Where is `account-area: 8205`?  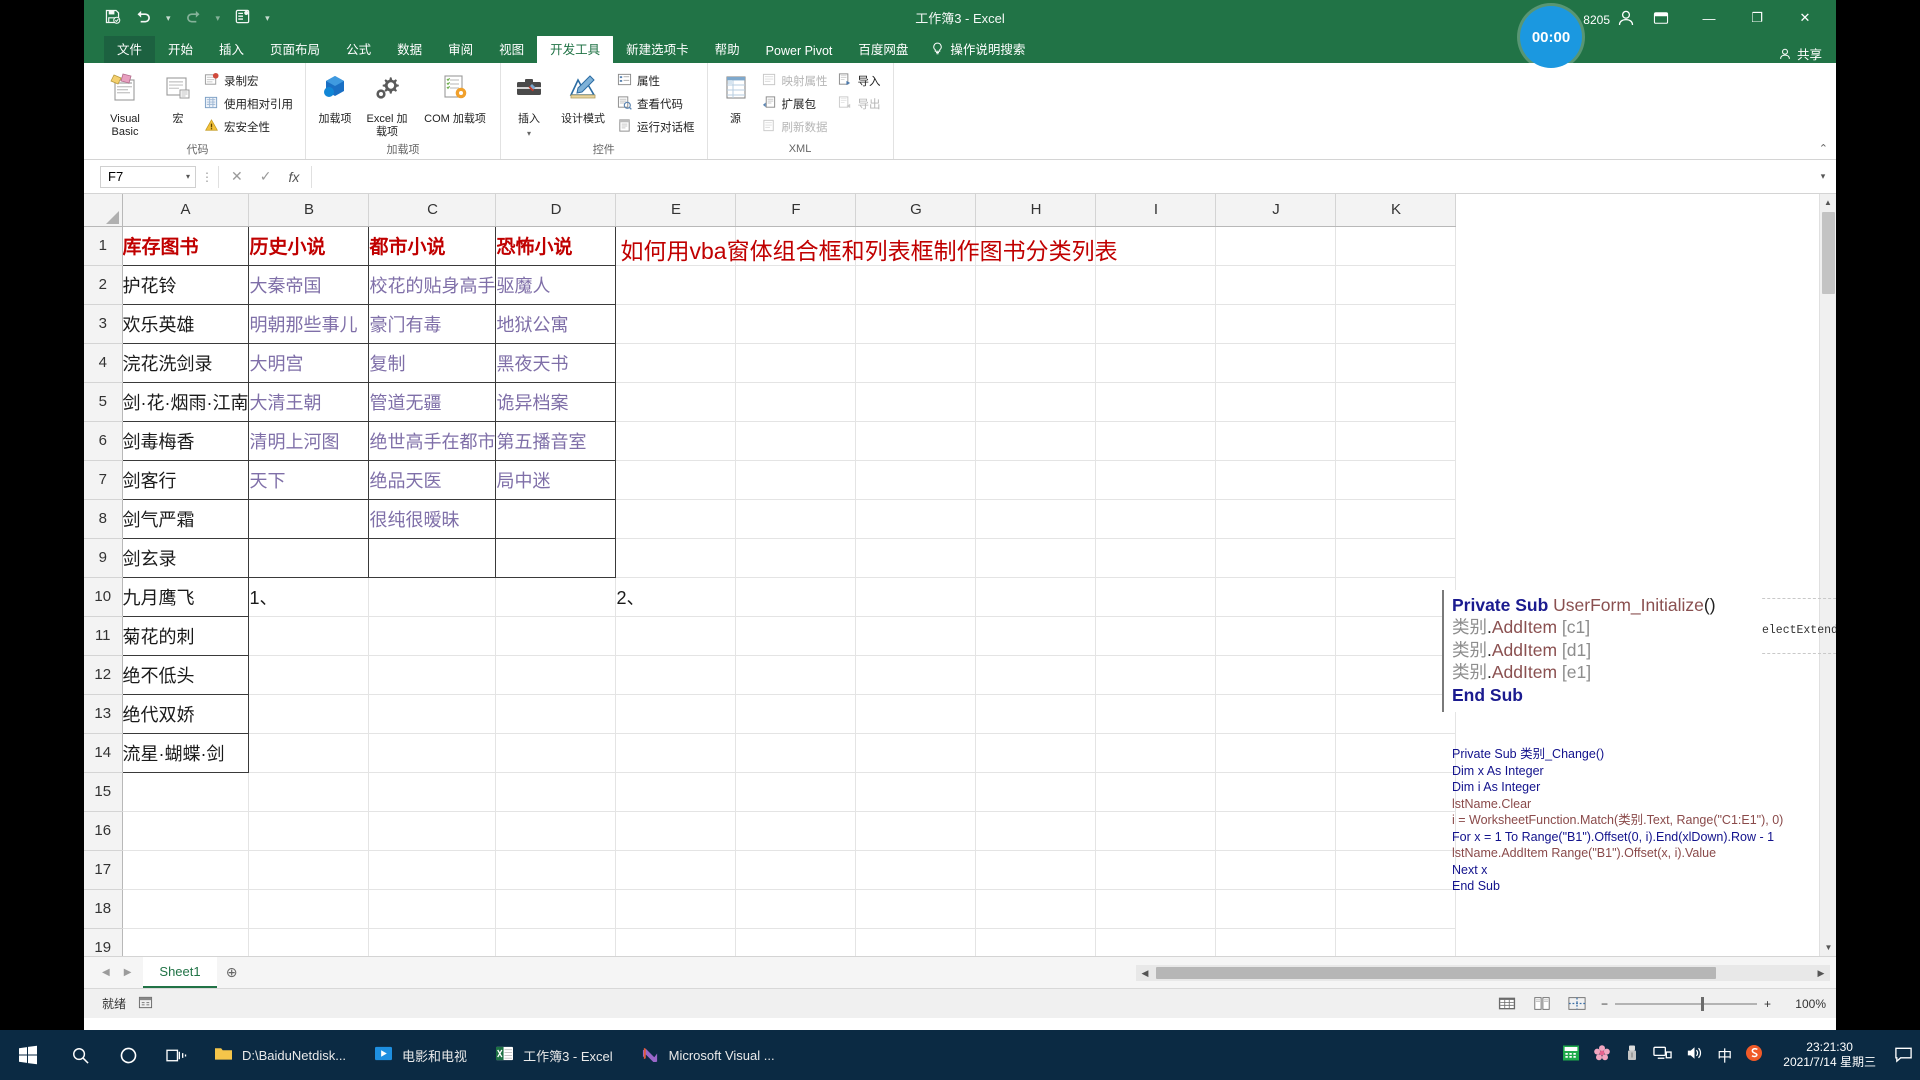 account-area: 8205 is located at coordinates (1609, 19).